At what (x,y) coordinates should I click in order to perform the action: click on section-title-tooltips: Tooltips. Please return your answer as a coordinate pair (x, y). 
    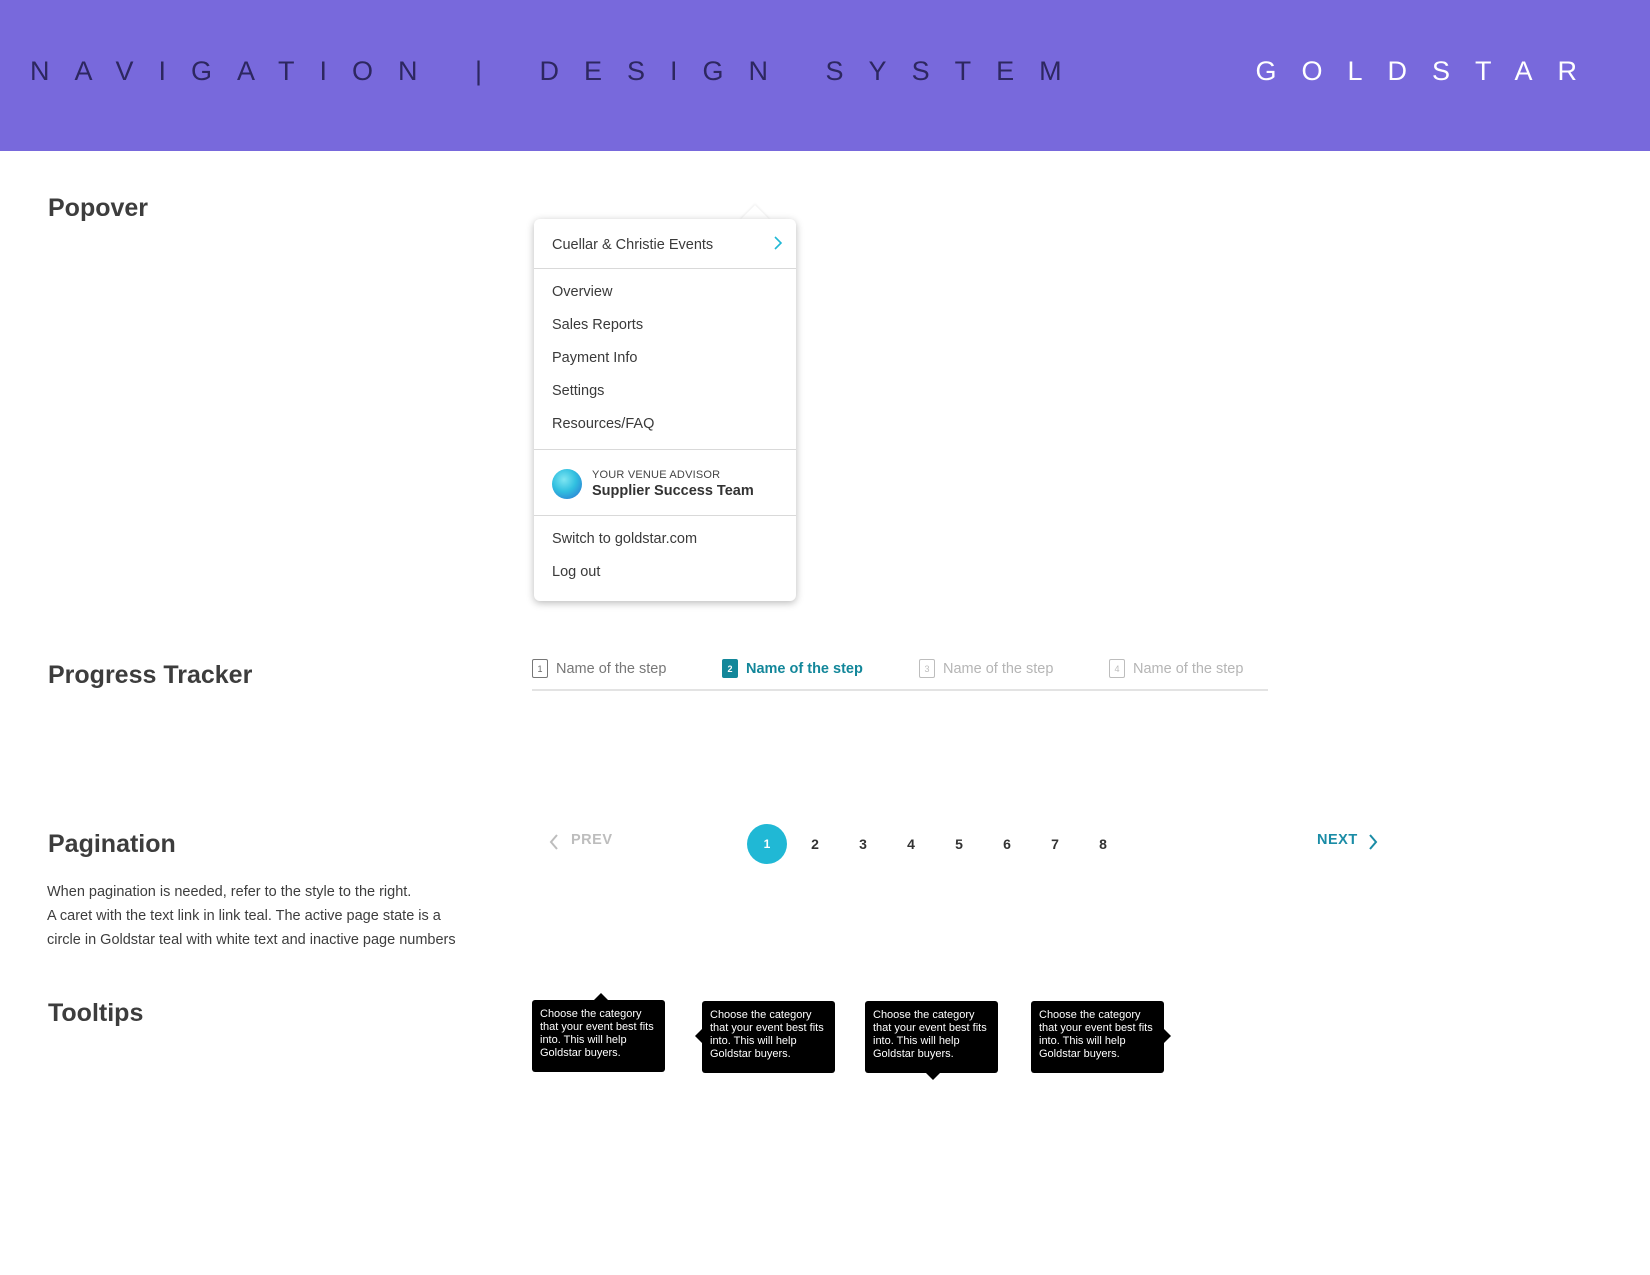
    Looking at the image, I should click on (96, 1013).